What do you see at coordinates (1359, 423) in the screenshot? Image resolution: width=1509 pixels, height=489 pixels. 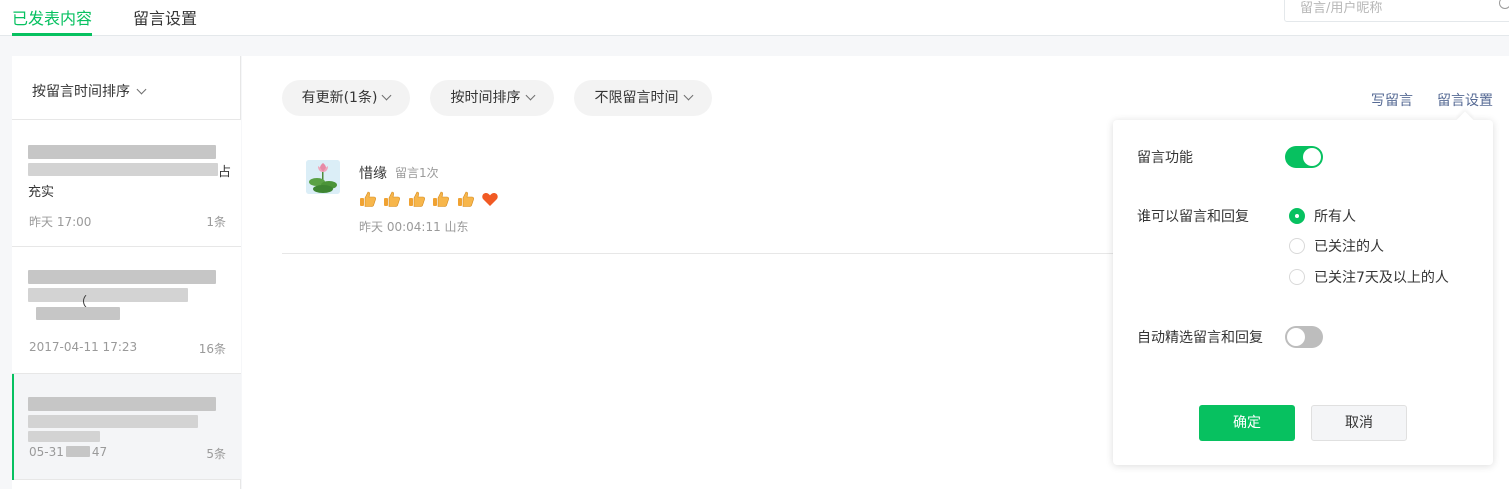 I see `cancel-button: 取消` at bounding box center [1359, 423].